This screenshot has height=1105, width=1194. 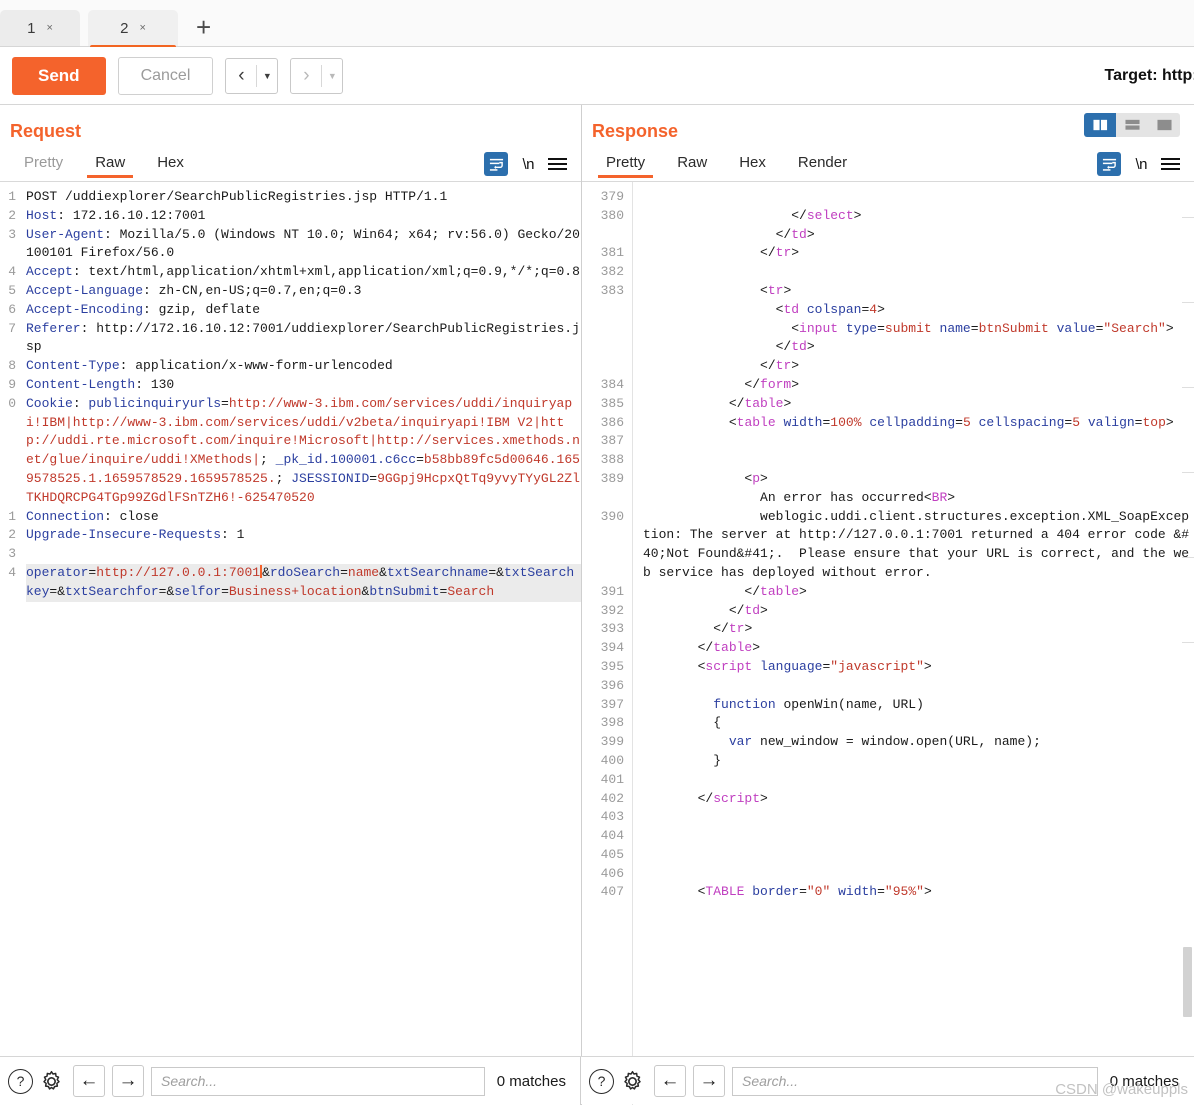 What do you see at coordinates (1100, 125) in the screenshot?
I see `layout-split-vertical-button` at bounding box center [1100, 125].